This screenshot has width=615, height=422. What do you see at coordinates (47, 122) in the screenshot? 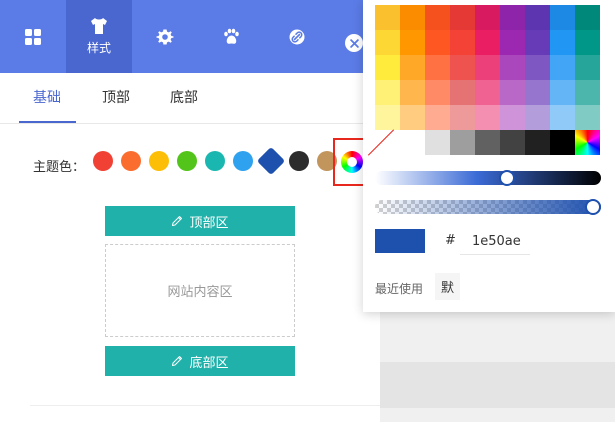
I see `active-tab-indicator` at bounding box center [47, 122].